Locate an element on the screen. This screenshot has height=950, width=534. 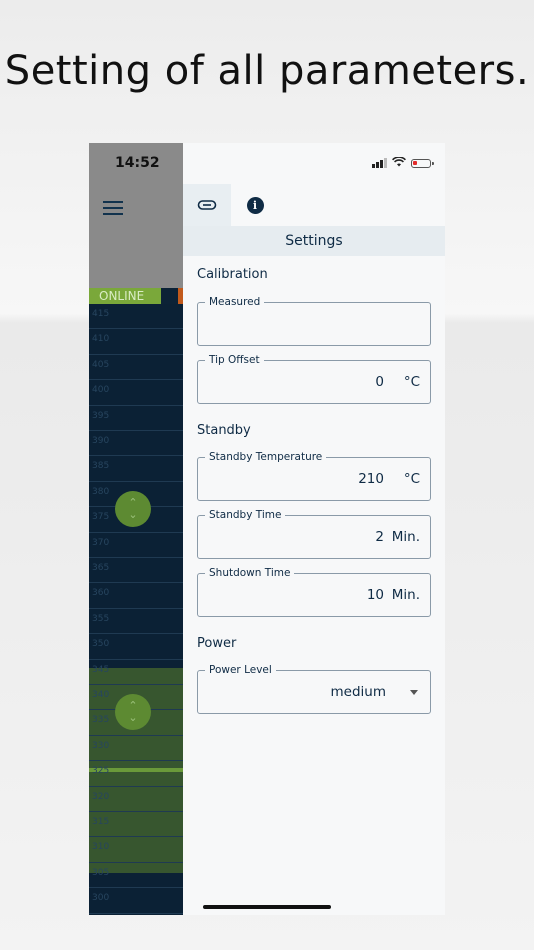
background-app-header: 14:52 is located at coordinates (136, 215).